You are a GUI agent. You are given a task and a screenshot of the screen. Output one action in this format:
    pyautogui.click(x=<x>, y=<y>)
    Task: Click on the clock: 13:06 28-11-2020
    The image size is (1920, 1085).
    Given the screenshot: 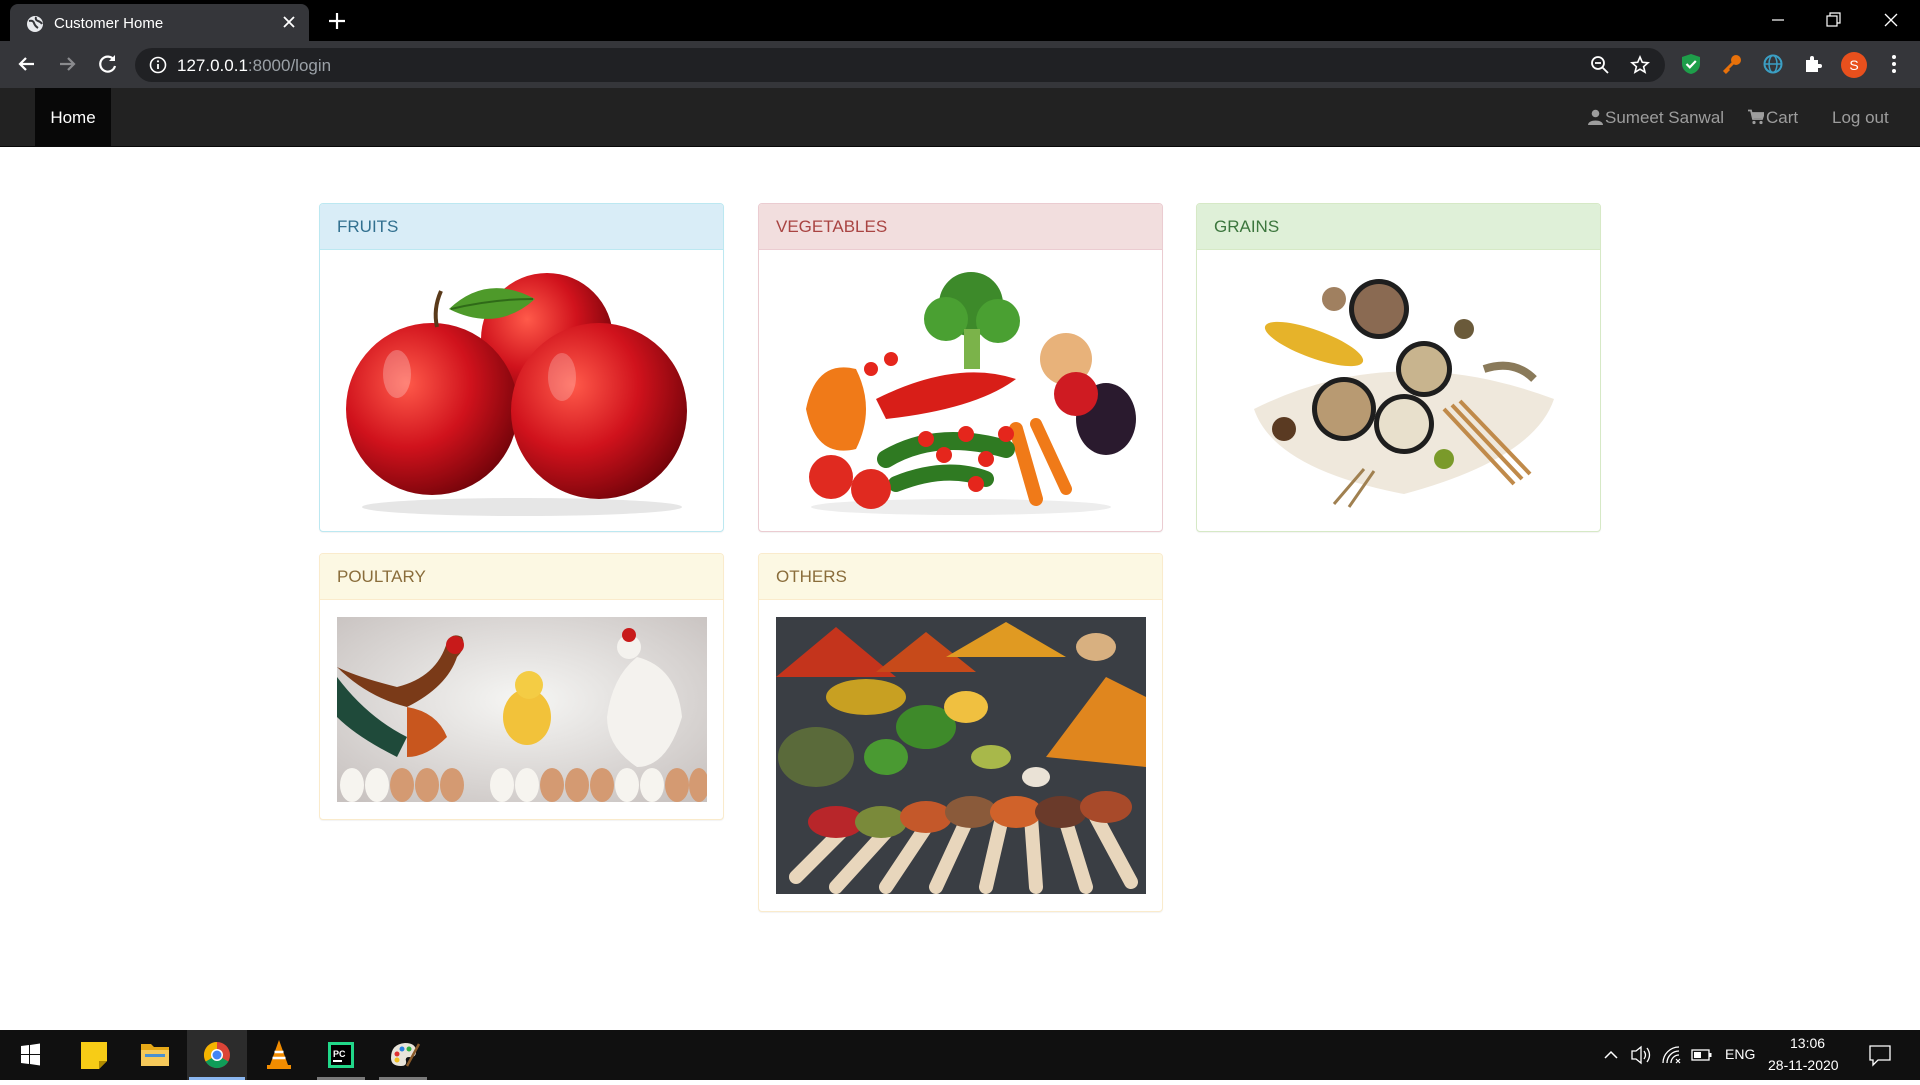 What is the action you would take?
    pyautogui.click(x=1806, y=1055)
    